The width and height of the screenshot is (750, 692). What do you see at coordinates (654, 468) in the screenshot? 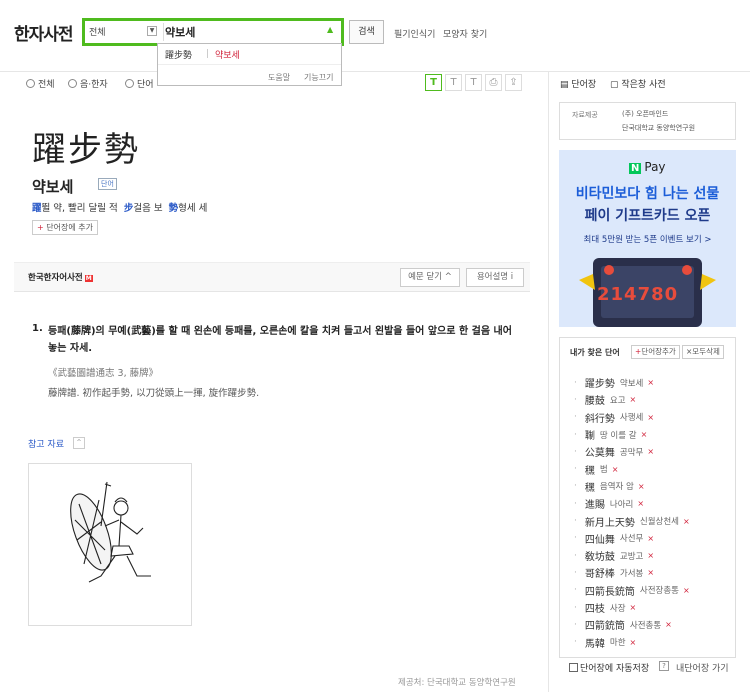
I see `history-item: · 䆀 범 ×` at bounding box center [654, 468].